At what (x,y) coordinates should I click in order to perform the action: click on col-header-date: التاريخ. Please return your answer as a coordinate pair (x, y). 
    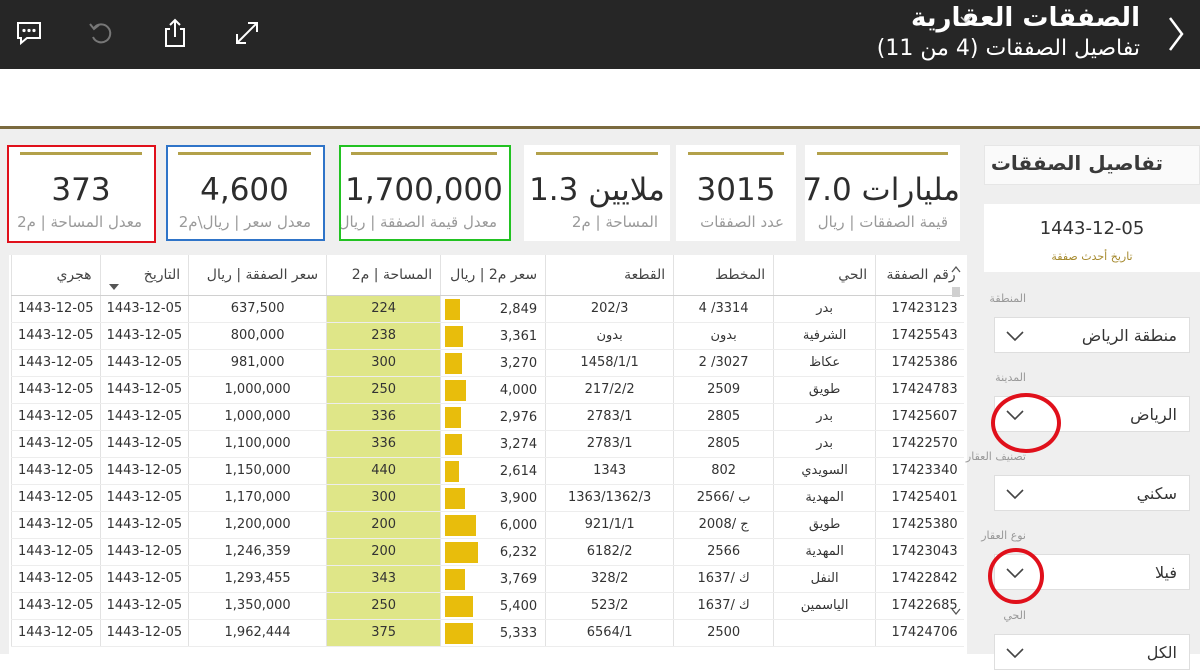
    Looking at the image, I should click on (144, 275).